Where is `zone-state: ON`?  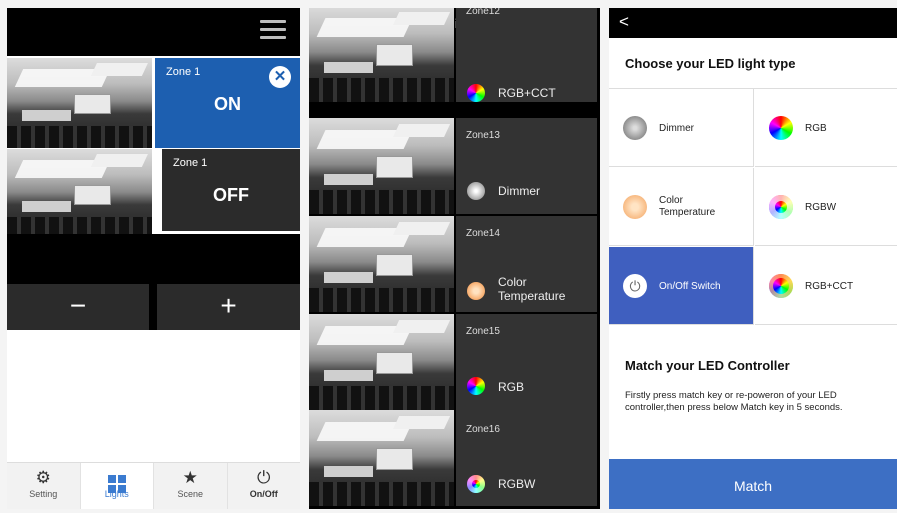 zone-state: ON is located at coordinates (227, 104).